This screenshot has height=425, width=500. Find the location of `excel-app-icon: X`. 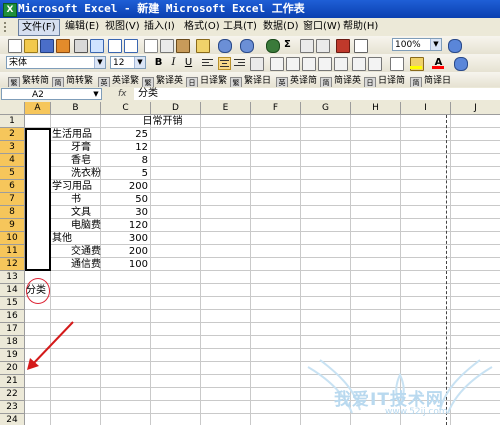

excel-app-icon: X is located at coordinates (10, 10).